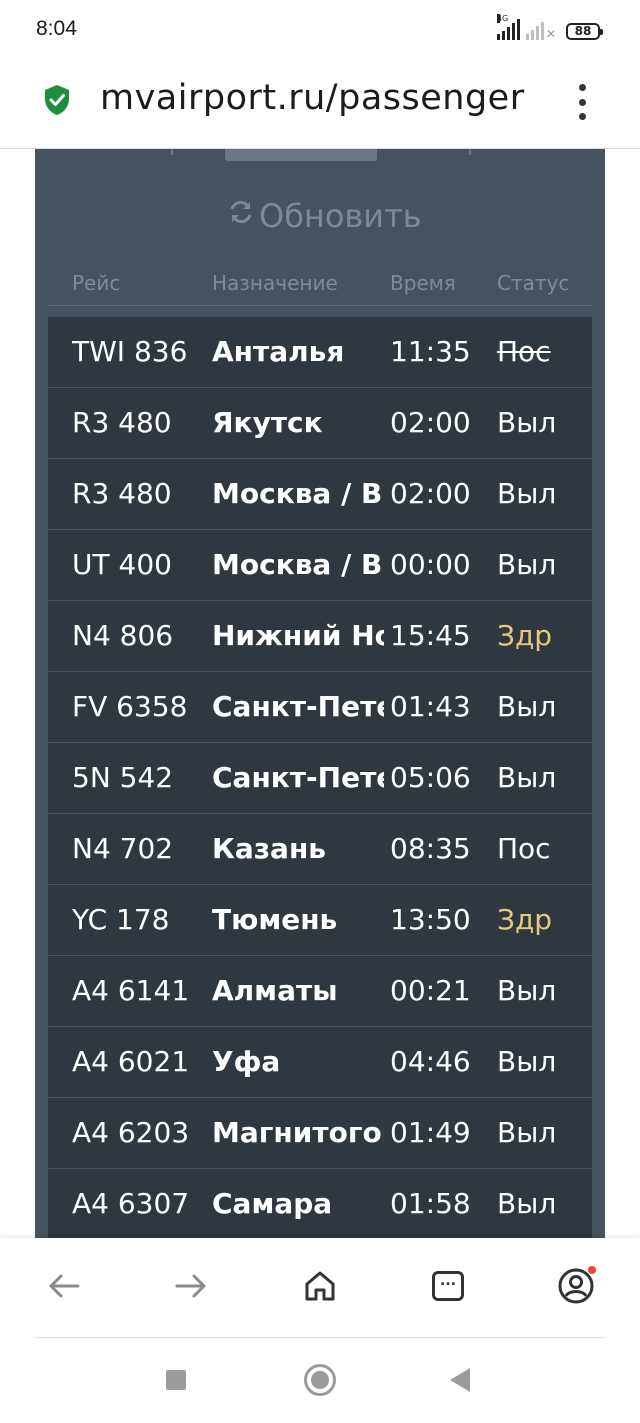 The width and height of the screenshot is (640, 1423). I want to click on table-row: R3 480 Якутск 02:00 Выл, so click(320, 423).